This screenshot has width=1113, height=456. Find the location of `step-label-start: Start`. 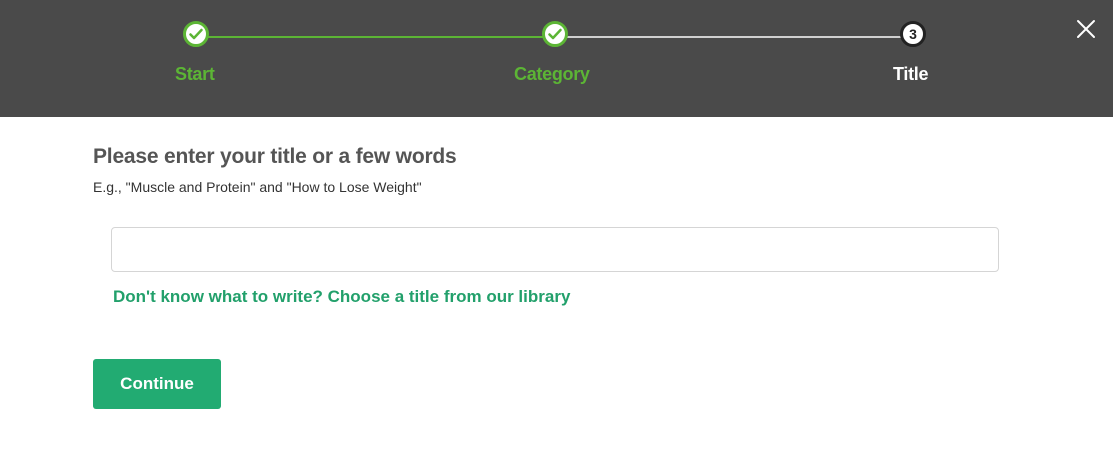

step-label-start: Start is located at coordinates (195, 74).